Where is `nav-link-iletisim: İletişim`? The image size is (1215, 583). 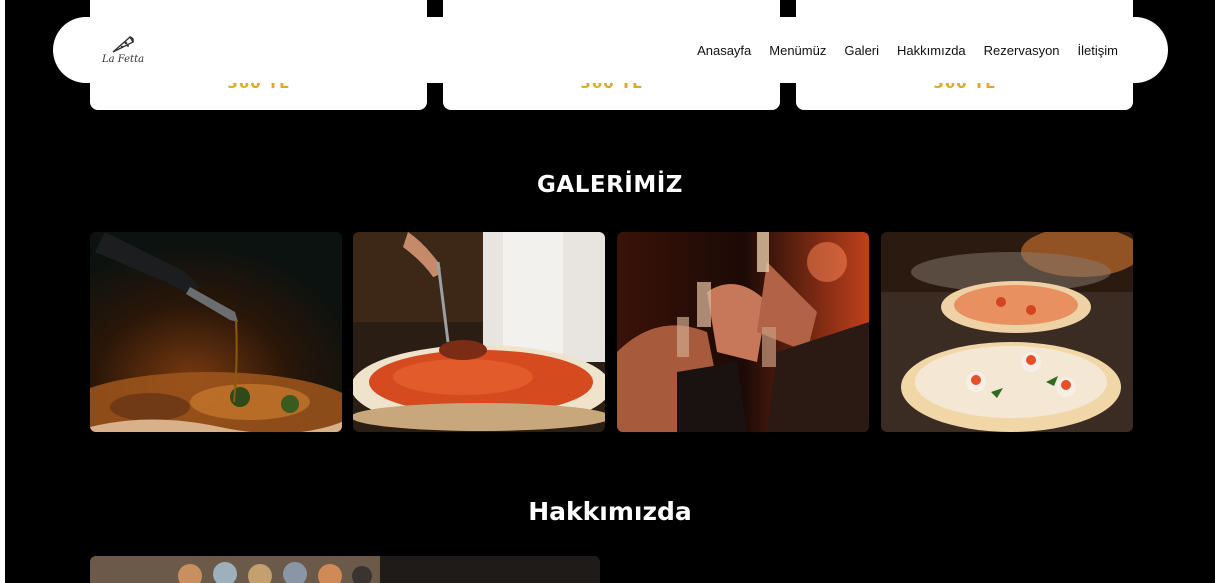 nav-link-iletisim: İletişim is located at coordinates (1098, 50).